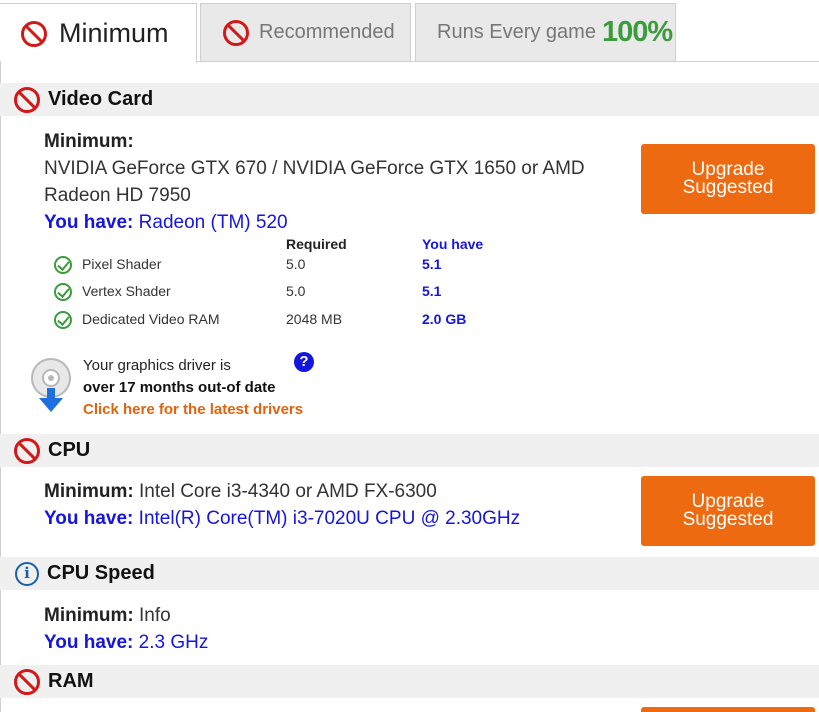 The image size is (819, 712). Describe the element at coordinates (117, 195) in the screenshot. I see `video-card-min-value-line2: Radeon HD 7950` at that location.